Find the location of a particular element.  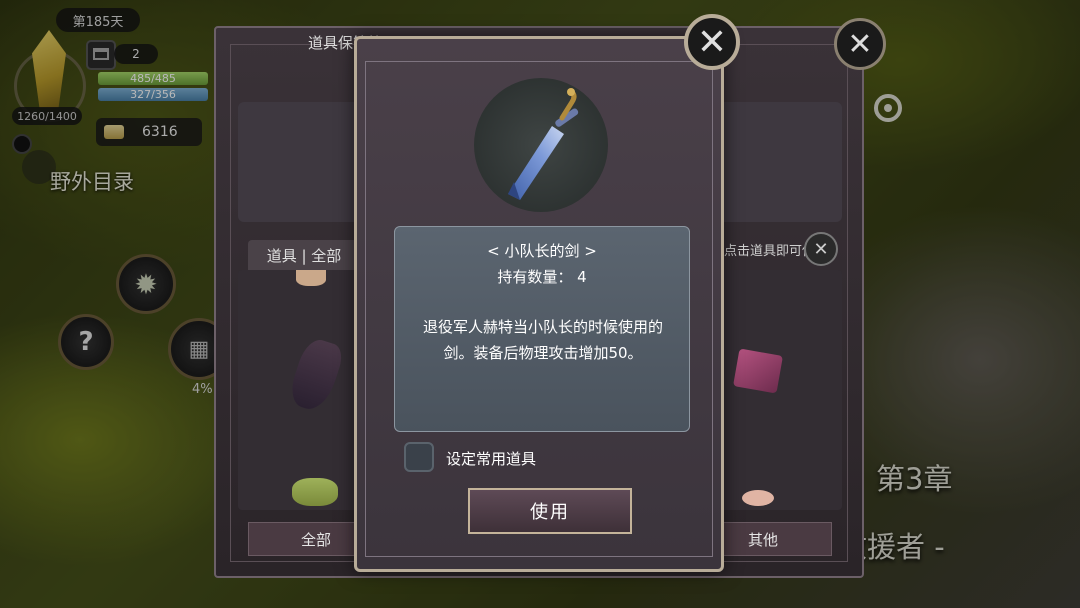

item-herb-icon is located at coordinates (315, 492).